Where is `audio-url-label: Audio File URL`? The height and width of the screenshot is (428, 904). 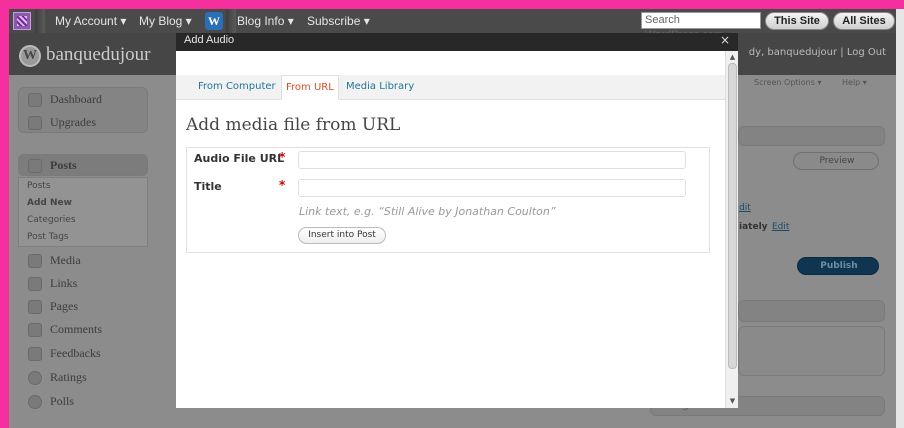 audio-url-label: Audio File URL is located at coordinates (239, 158).